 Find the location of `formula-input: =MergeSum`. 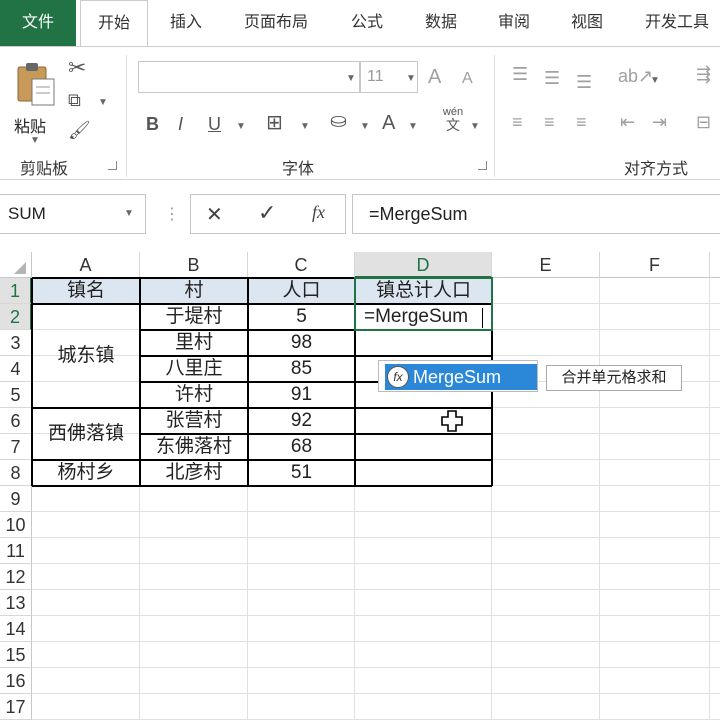

formula-input: =MergeSum is located at coordinates (536, 214).